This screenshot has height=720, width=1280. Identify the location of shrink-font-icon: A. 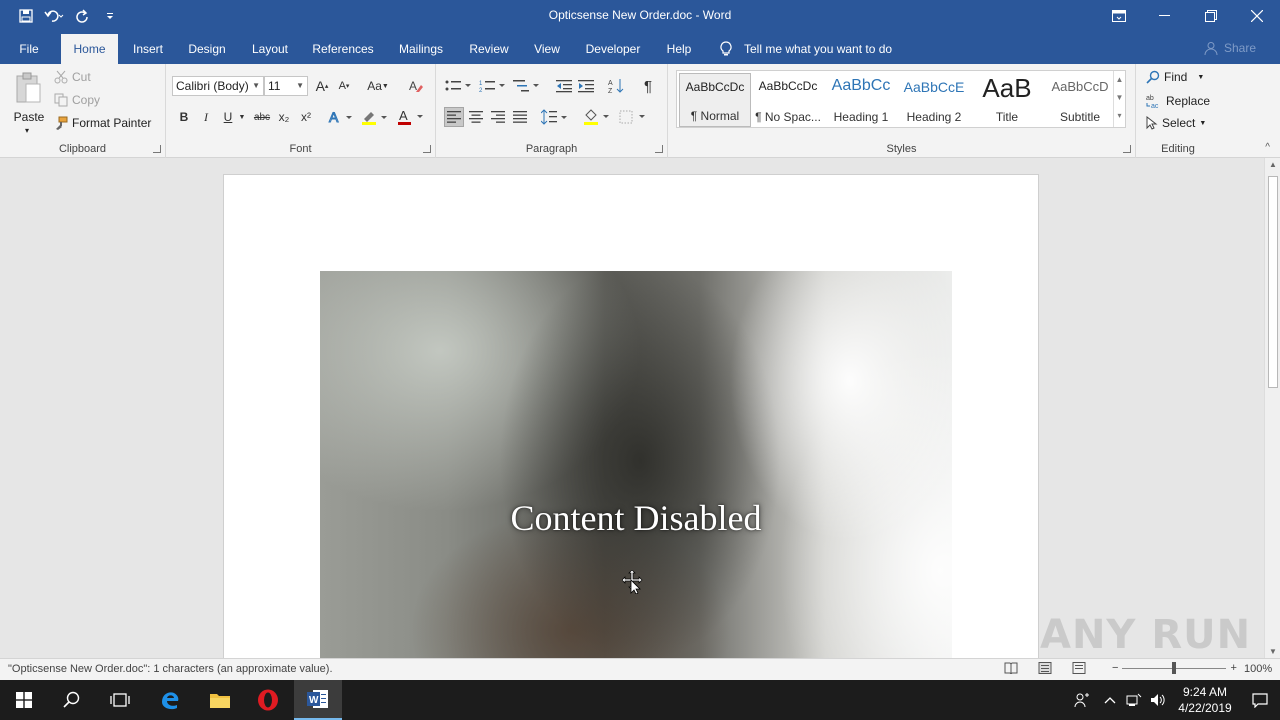
(342, 86).